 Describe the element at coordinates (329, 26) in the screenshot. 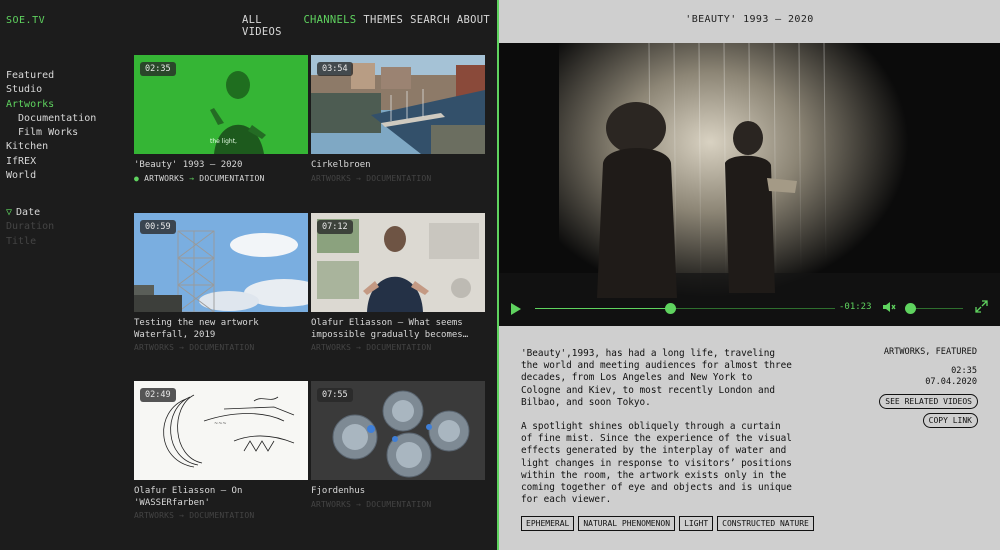

I see `nav-channels: CHANNELS` at that location.